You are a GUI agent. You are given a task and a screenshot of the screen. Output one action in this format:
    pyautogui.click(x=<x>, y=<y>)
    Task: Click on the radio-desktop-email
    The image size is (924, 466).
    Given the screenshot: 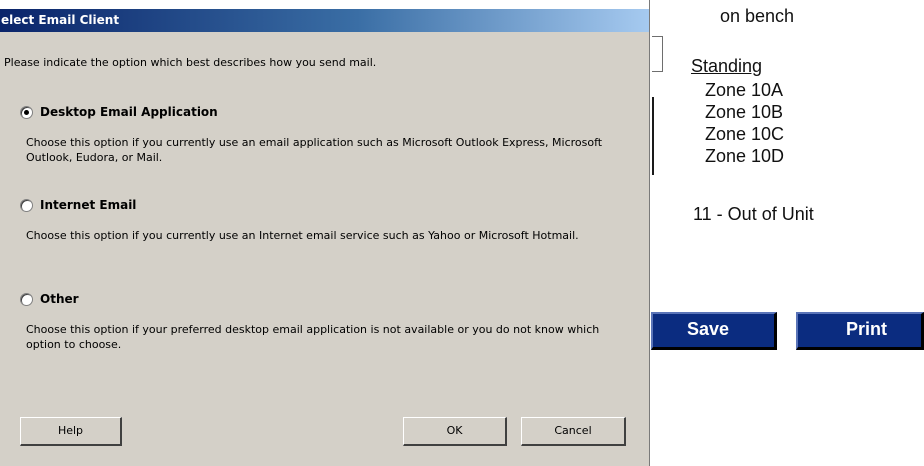 What is the action you would take?
    pyautogui.click(x=26, y=112)
    